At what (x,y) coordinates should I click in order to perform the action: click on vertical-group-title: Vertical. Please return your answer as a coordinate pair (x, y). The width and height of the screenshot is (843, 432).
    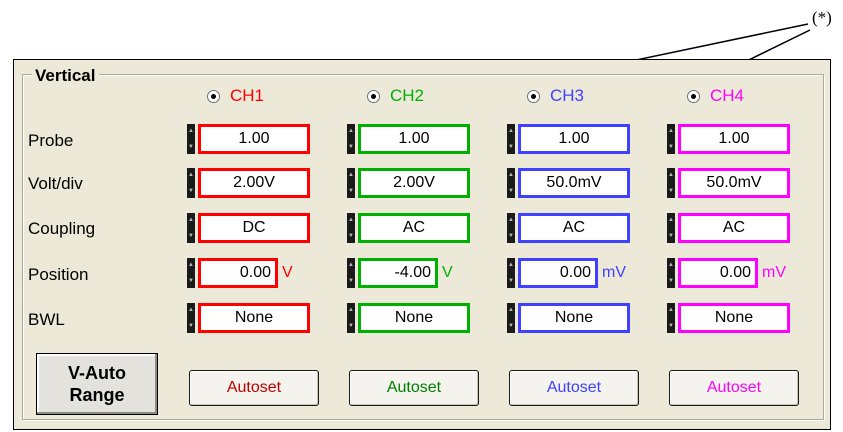
    Looking at the image, I should click on (65, 76).